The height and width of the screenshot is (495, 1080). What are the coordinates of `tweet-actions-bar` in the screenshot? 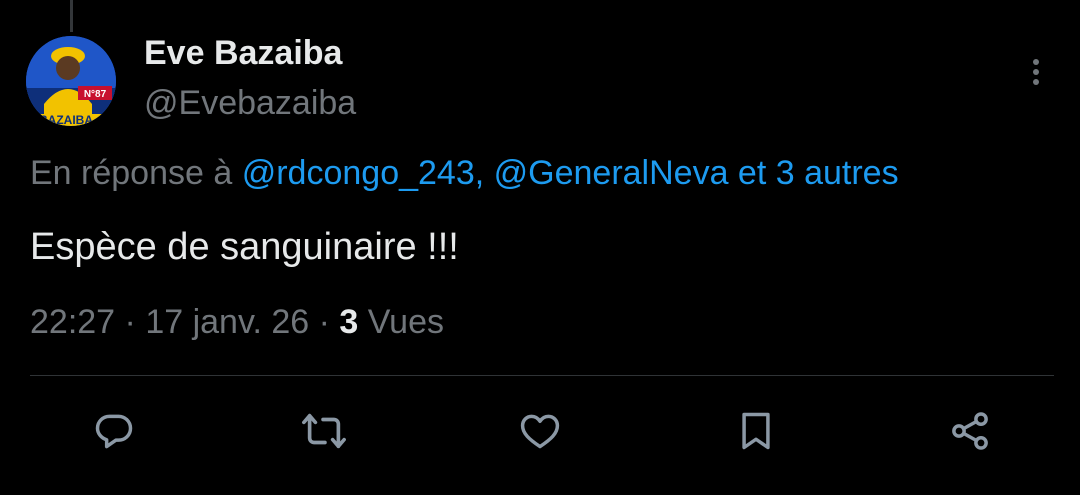 It's located at (540, 431).